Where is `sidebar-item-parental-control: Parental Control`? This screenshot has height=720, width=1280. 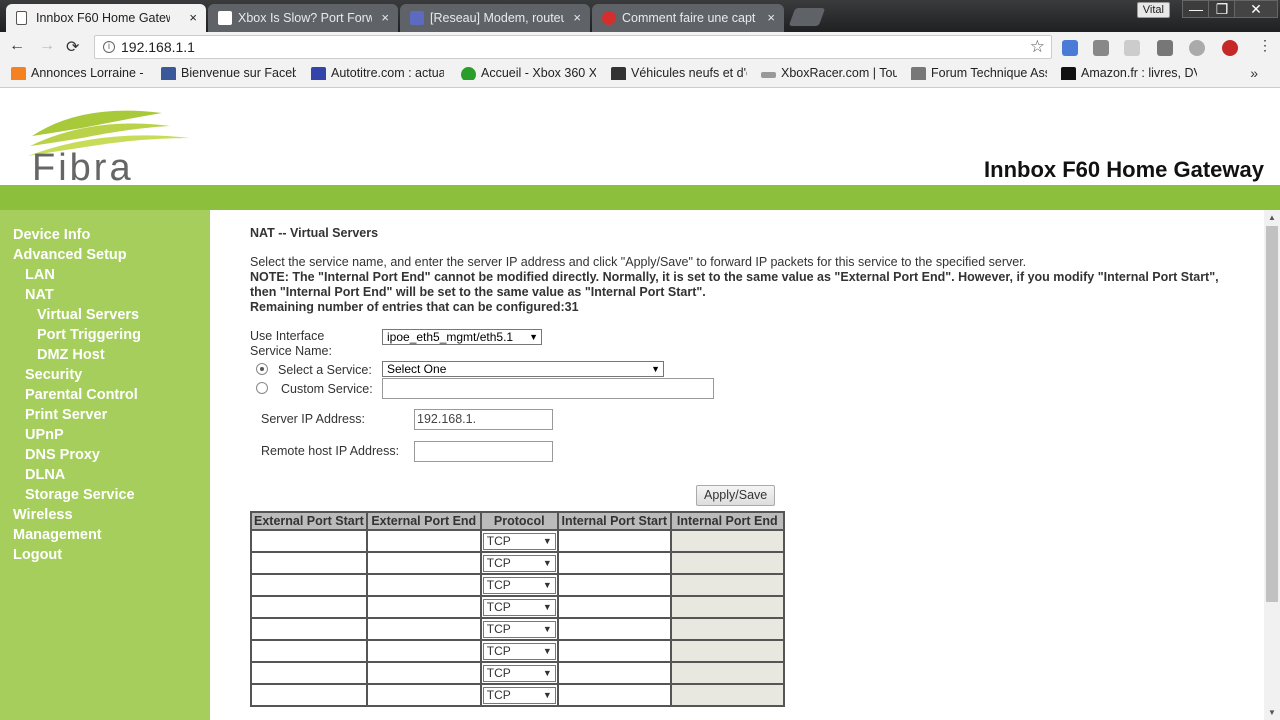
sidebar-item-parental-control: Parental Control is located at coordinates (105, 395).